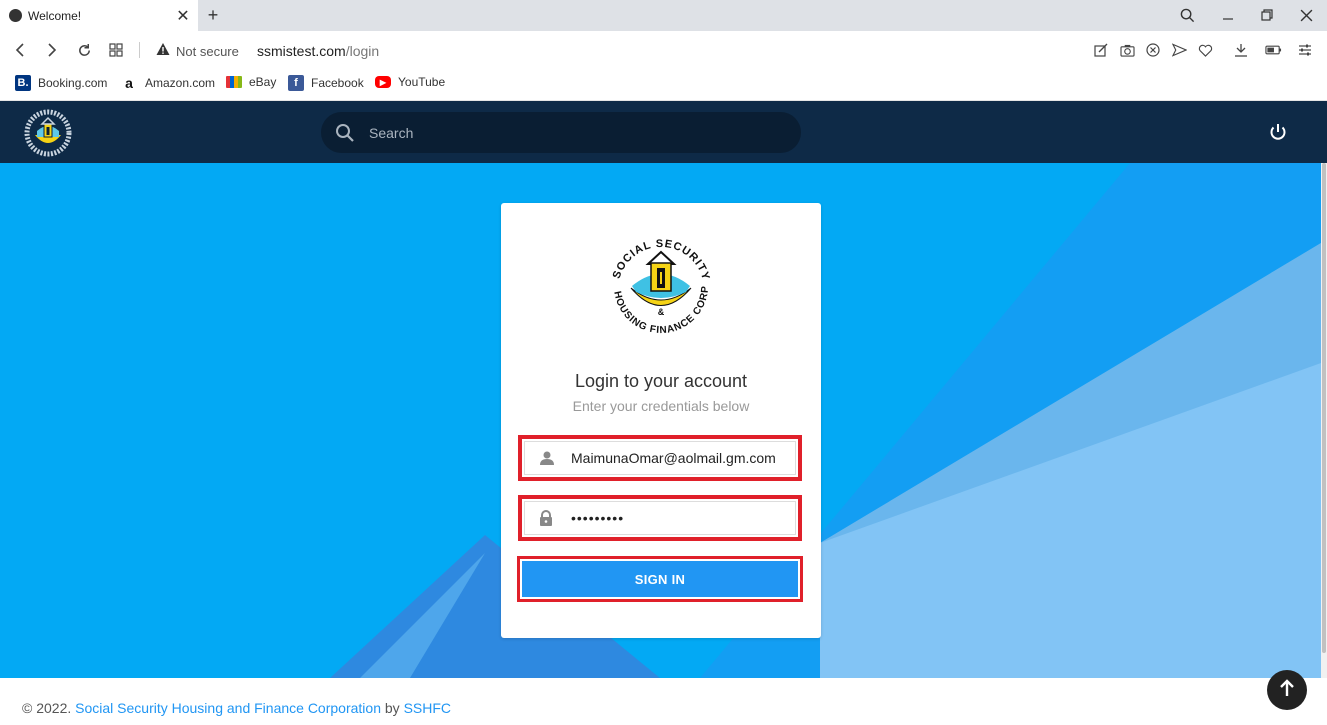 The height and width of the screenshot is (725, 1327). I want to click on send-icon, so click(1179, 50).